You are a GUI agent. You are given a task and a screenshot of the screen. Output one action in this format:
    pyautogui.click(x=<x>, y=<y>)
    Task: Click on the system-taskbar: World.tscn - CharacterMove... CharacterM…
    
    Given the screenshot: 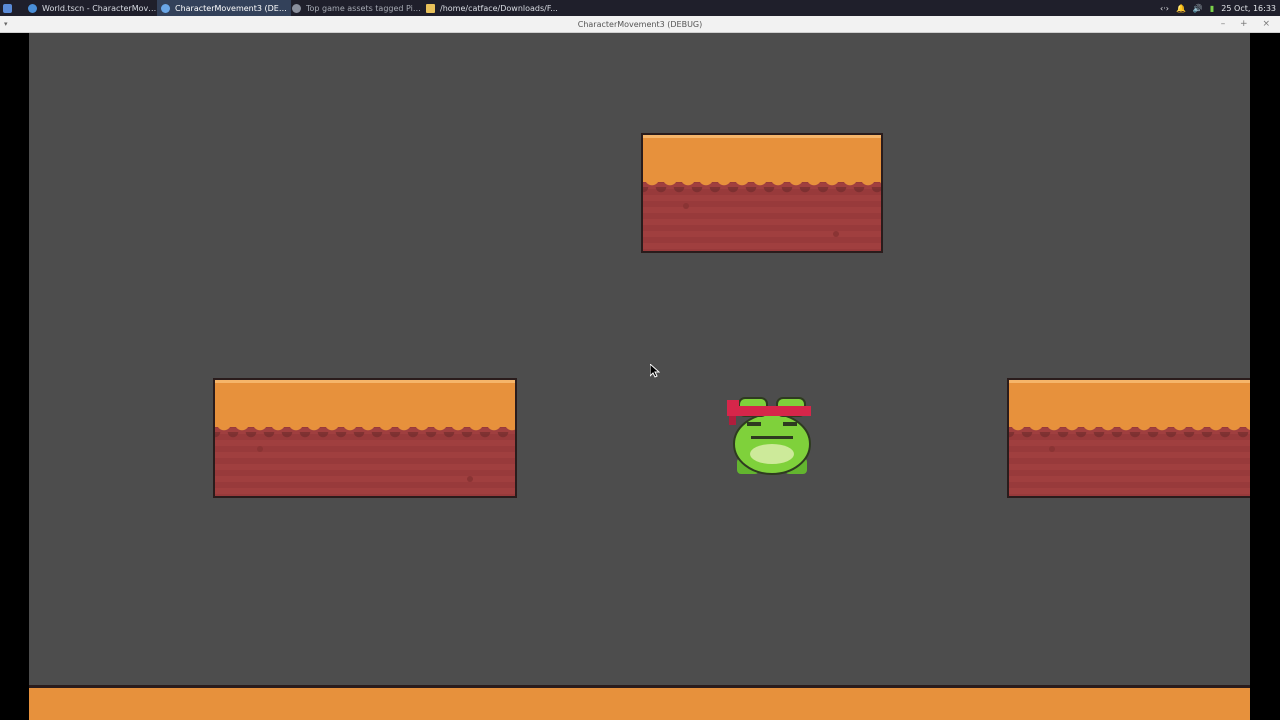 What is the action you would take?
    pyautogui.click(x=640, y=8)
    